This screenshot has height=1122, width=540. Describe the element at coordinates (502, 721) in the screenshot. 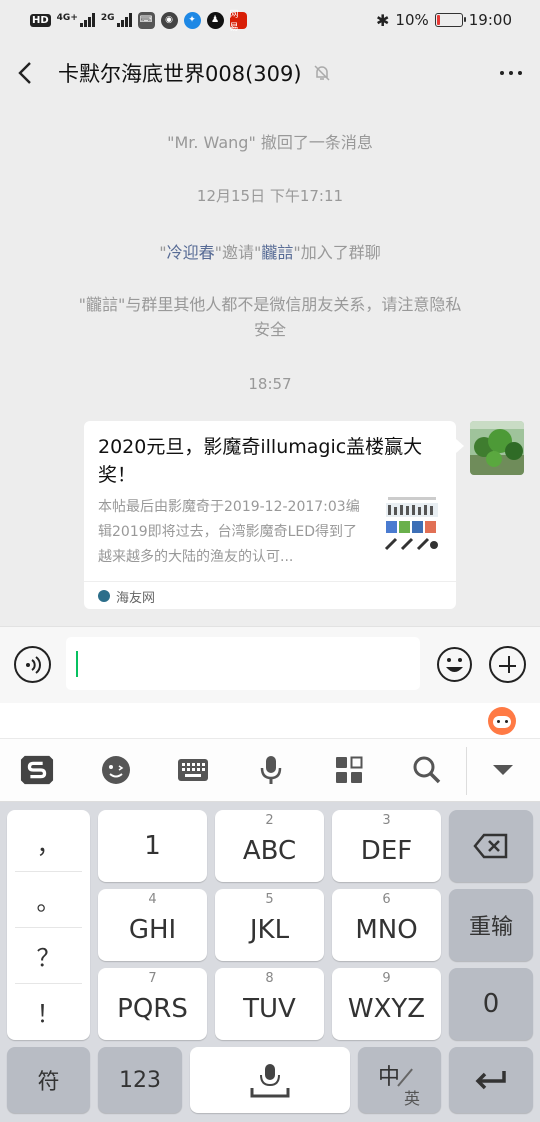

I see `ime-mascot-icon` at that location.